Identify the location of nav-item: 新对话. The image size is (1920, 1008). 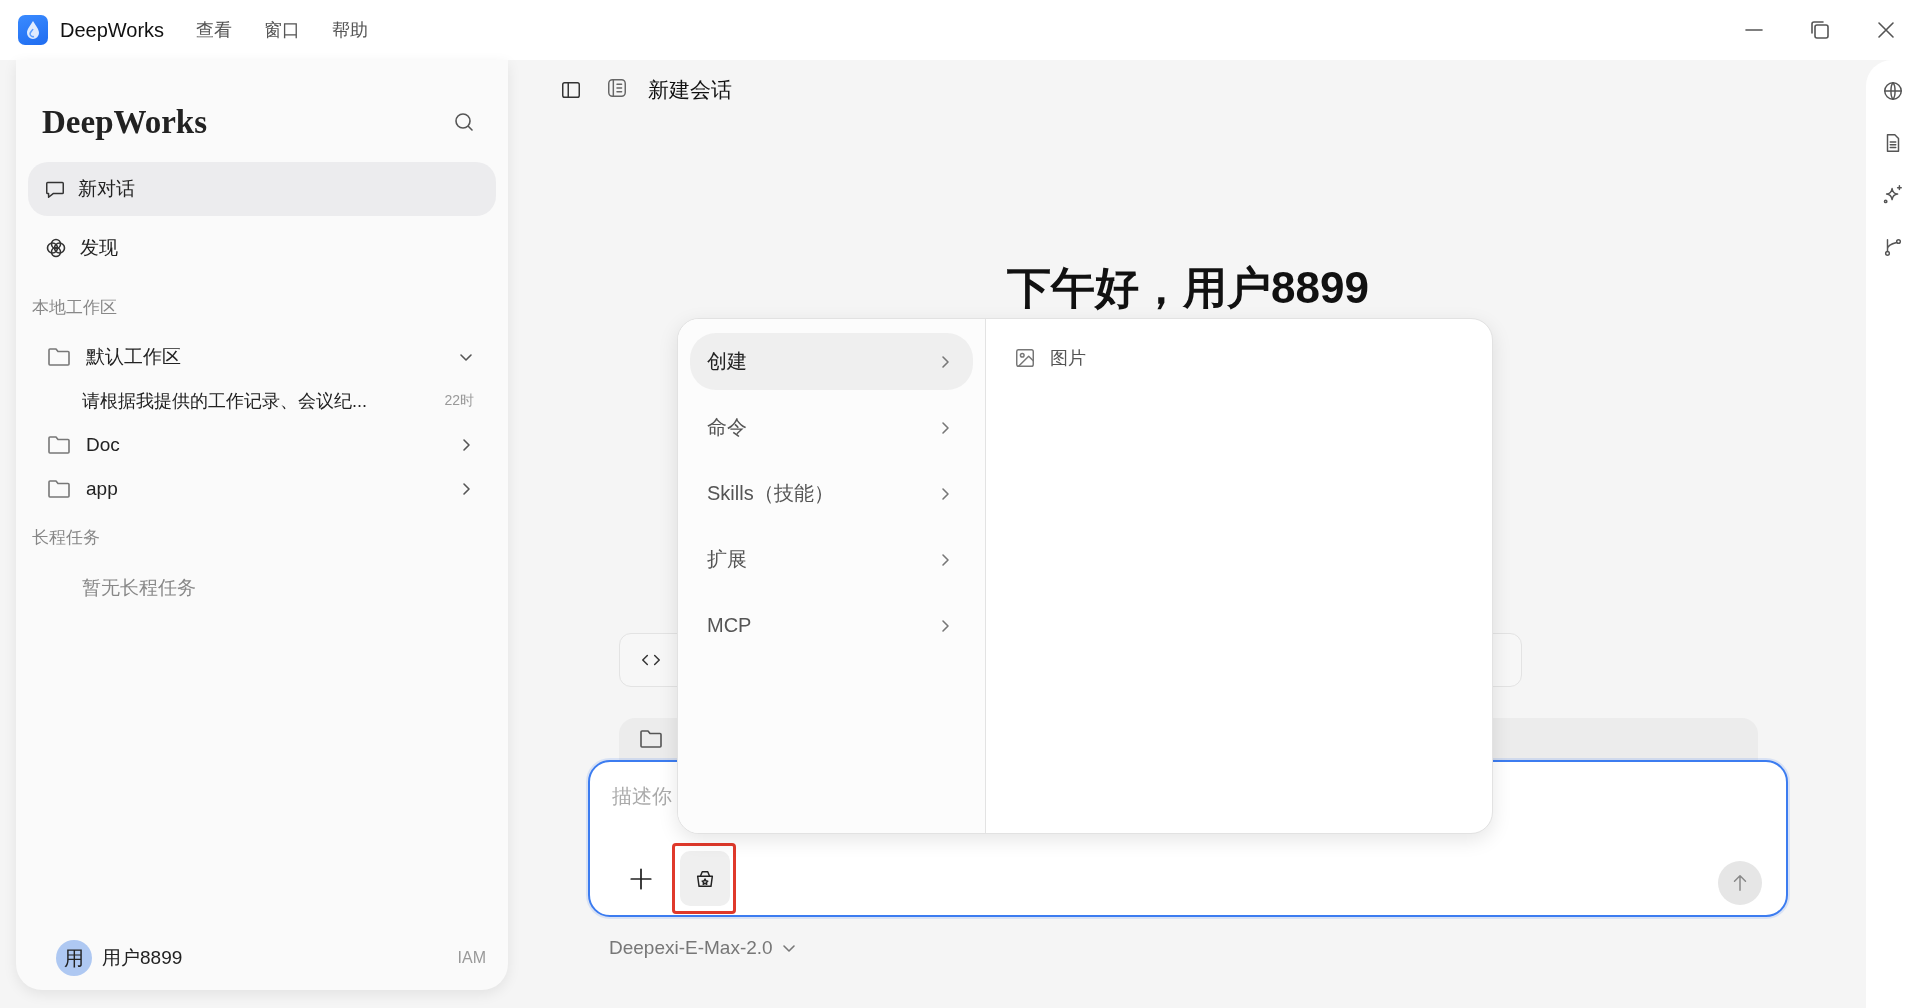
(262, 189).